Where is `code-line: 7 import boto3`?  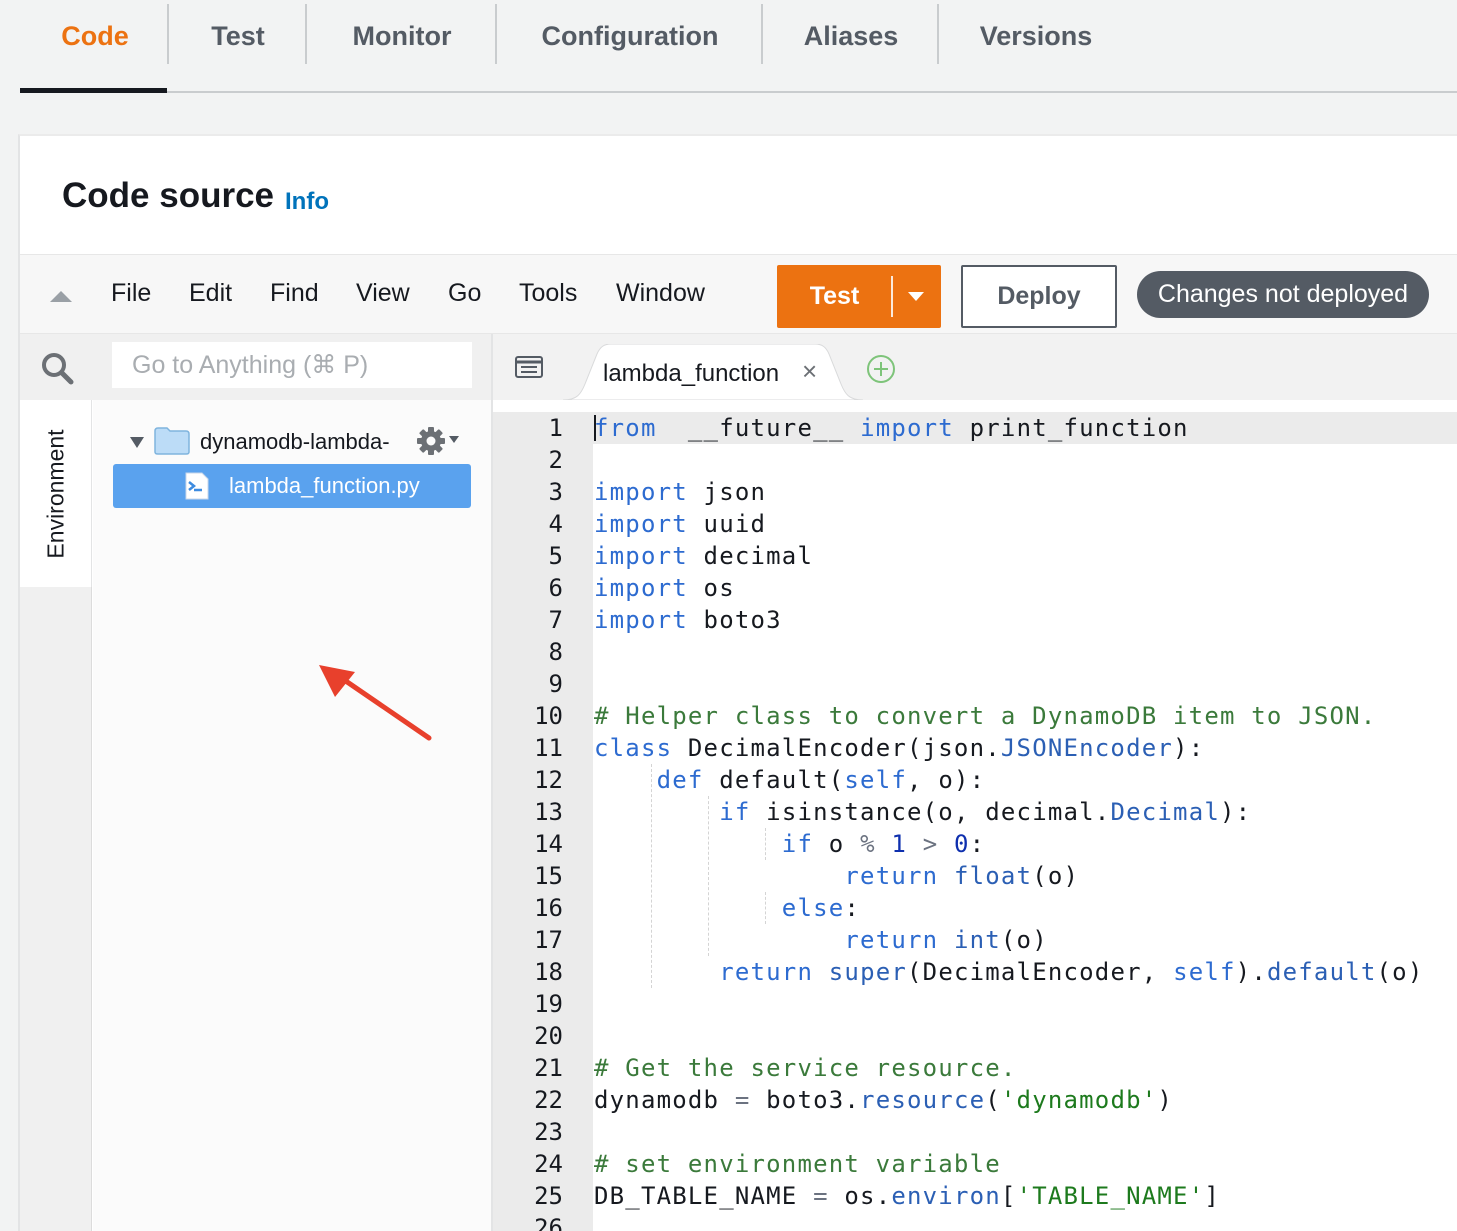 code-line: 7 import boto3 is located at coordinates (975, 620).